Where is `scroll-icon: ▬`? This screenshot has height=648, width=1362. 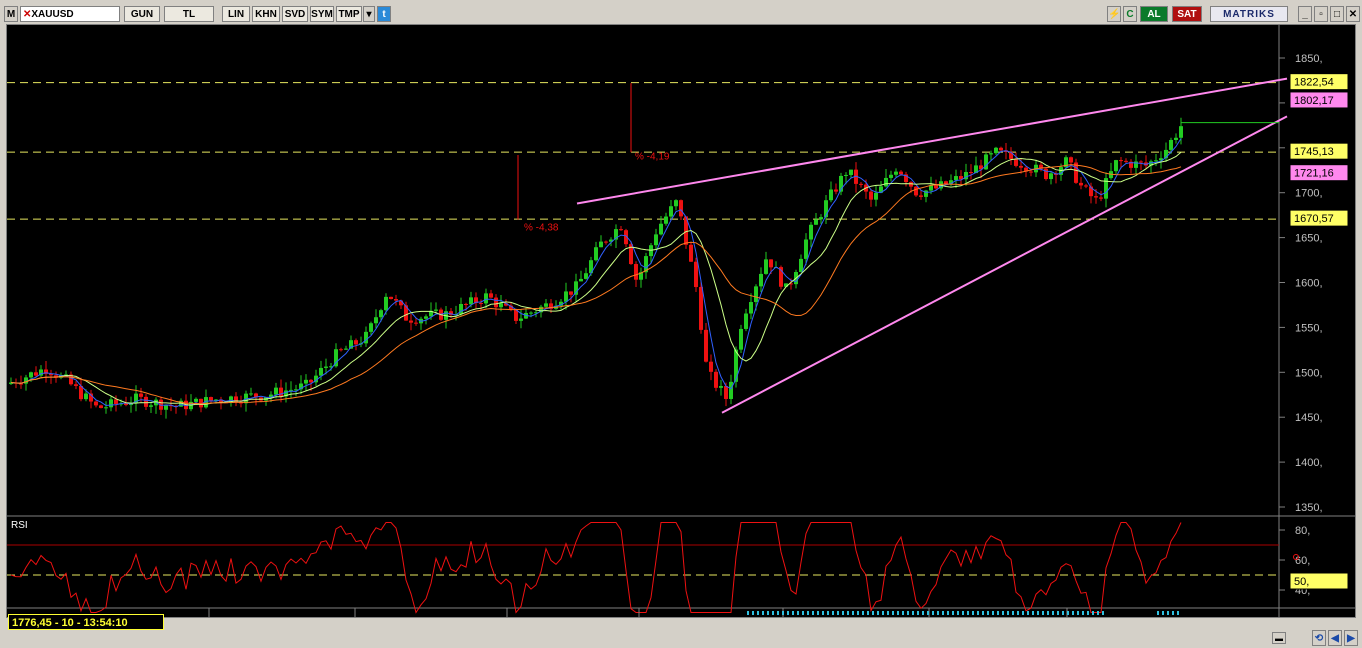
scroll-icon: ▬ is located at coordinates (1279, 638).